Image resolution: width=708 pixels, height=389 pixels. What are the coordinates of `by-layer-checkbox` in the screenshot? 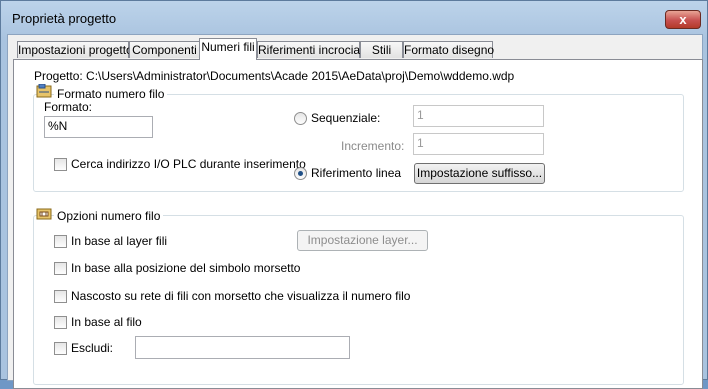 It's located at (60, 241).